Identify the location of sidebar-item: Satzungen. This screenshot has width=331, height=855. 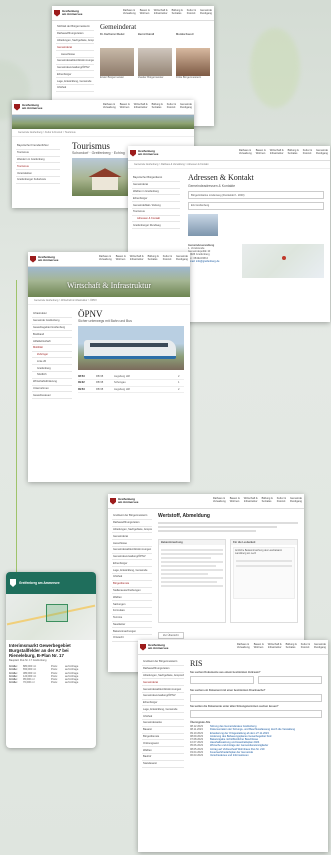
(132, 604).